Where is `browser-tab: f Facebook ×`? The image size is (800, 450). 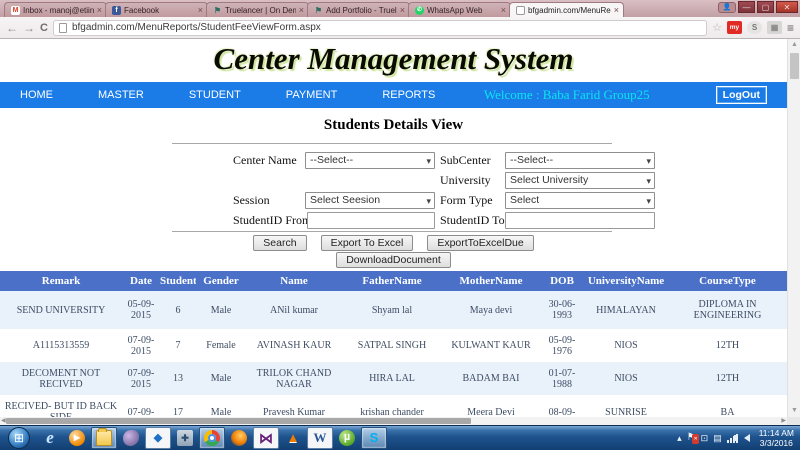 browser-tab: f Facebook × is located at coordinates (156, 9).